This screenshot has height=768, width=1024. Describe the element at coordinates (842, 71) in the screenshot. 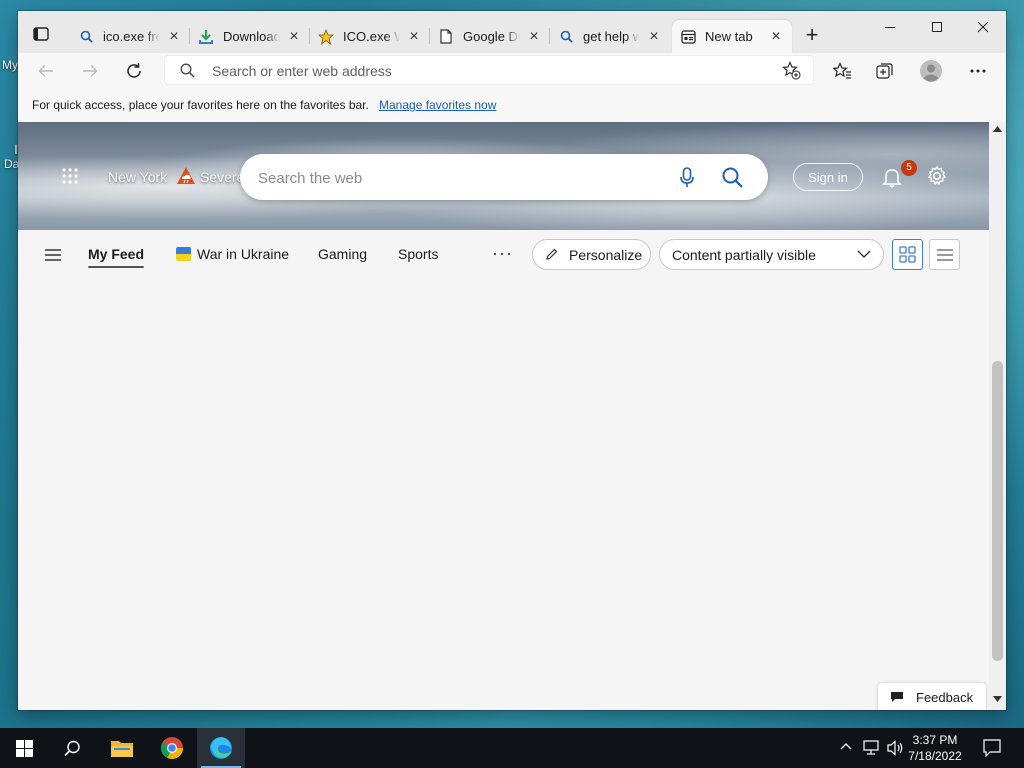

I see `favorites-button` at that location.